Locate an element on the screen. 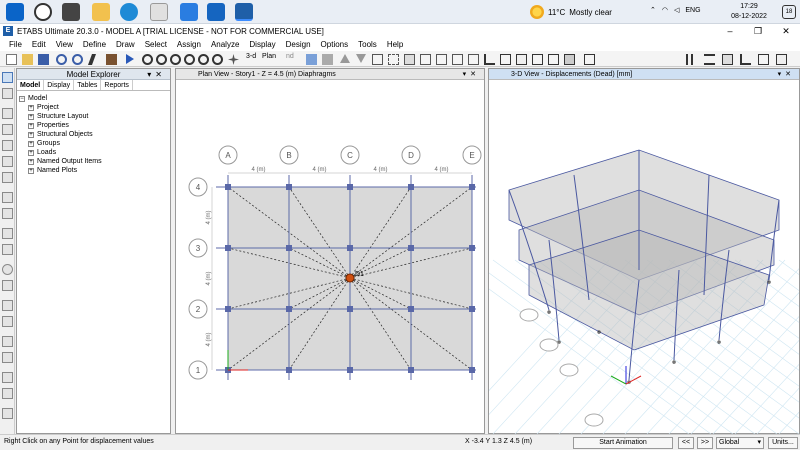  tree-item-structure-layout: + Structure Layout is located at coordinates (93, 116).